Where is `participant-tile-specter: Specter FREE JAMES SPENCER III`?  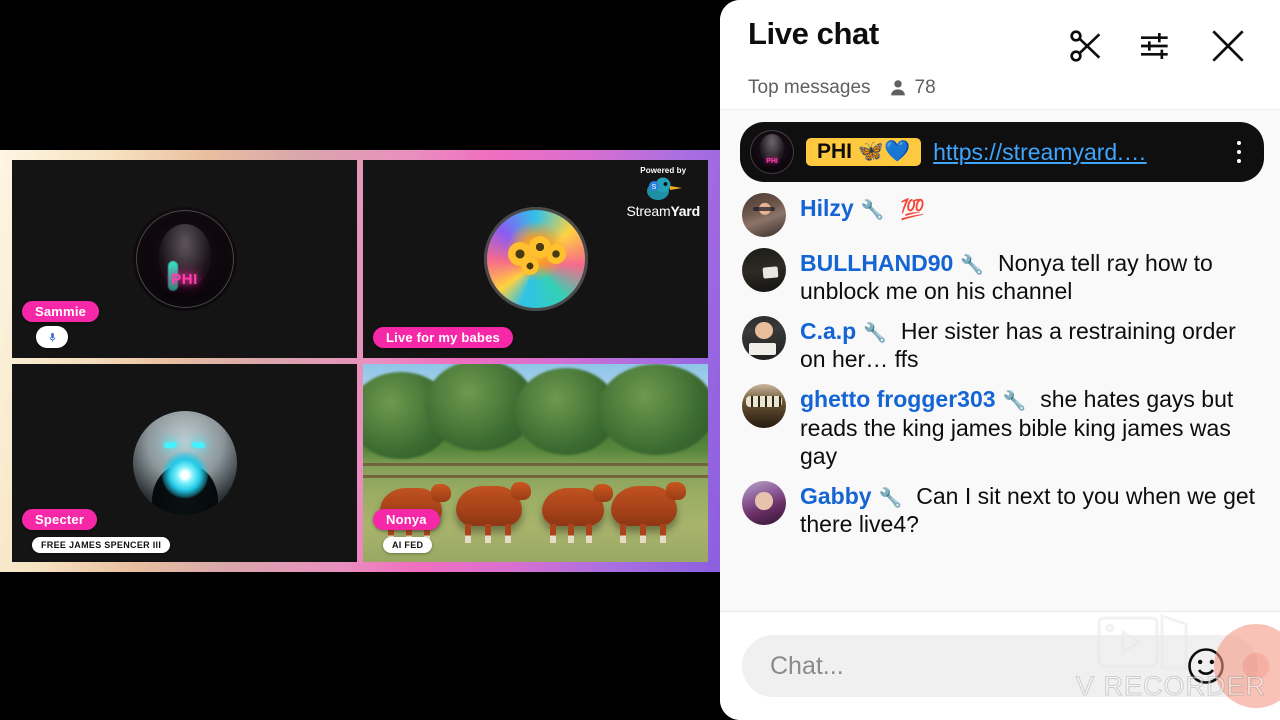 participant-tile-specter: Specter FREE JAMES SPENCER III is located at coordinates (184, 463).